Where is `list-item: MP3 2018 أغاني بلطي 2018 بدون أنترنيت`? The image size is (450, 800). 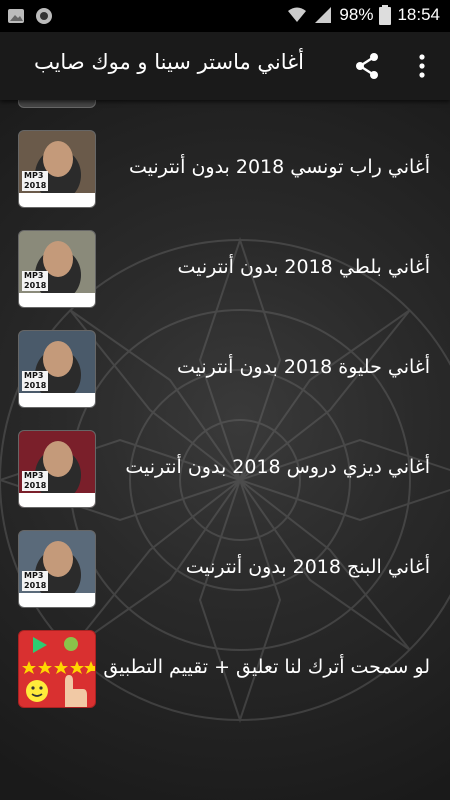
list-item: MP3 2018 أغاني بلطي 2018 بدون أنترنيت is located at coordinates (225, 254).